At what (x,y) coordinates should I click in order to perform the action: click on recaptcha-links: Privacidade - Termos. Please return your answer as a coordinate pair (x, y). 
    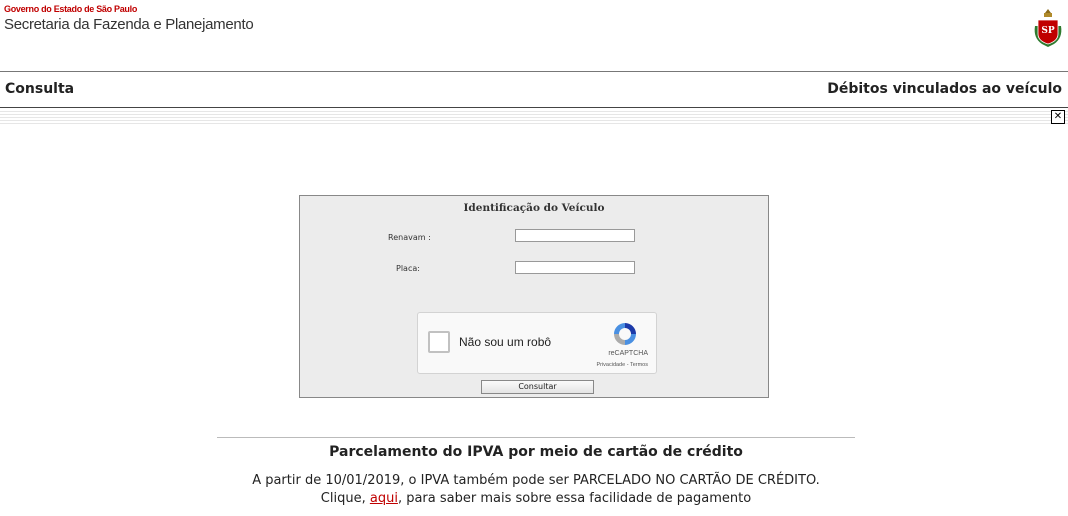
    Looking at the image, I should click on (622, 365).